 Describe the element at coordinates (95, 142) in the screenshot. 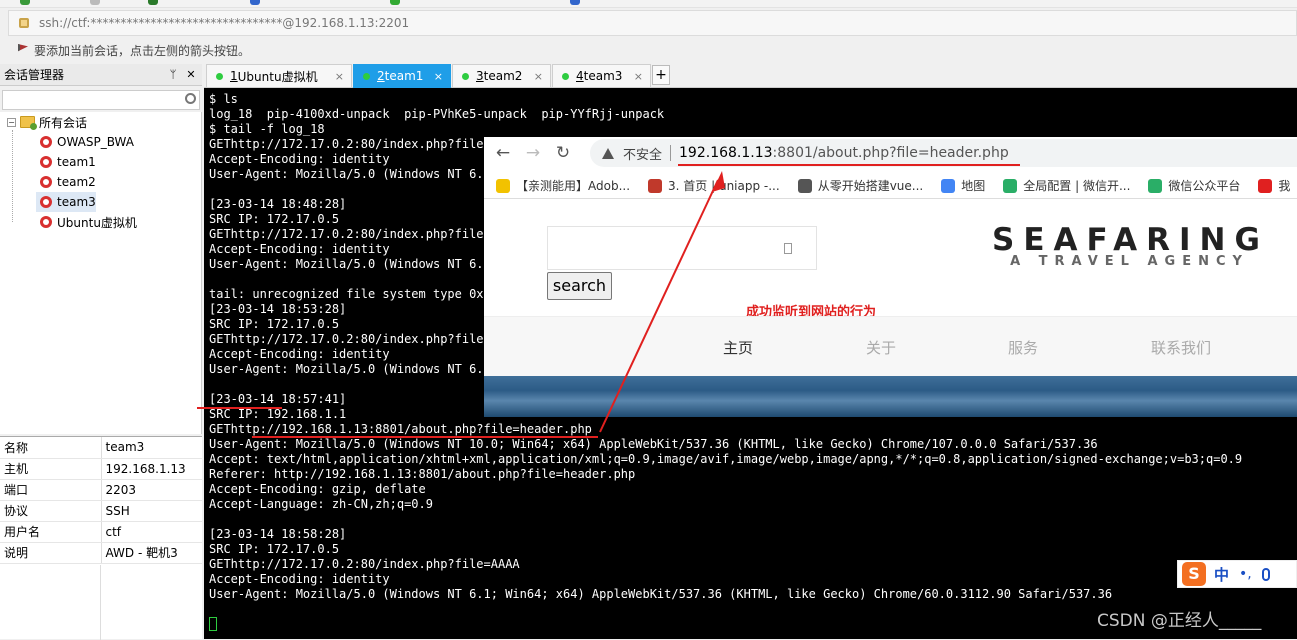

I see `tree-item-label: OWASP_BWA` at that location.